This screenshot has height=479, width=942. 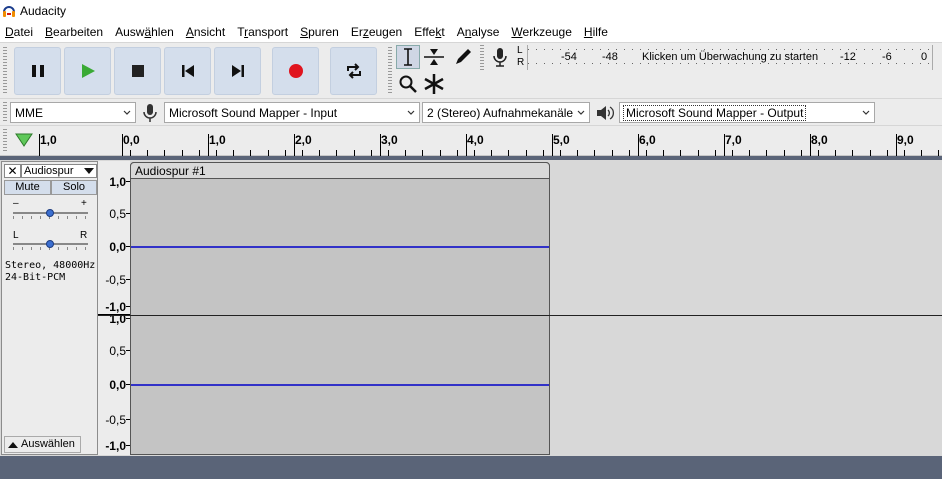 What do you see at coordinates (340, 247) in the screenshot?
I see `waveform-left-channel` at bounding box center [340, 247].